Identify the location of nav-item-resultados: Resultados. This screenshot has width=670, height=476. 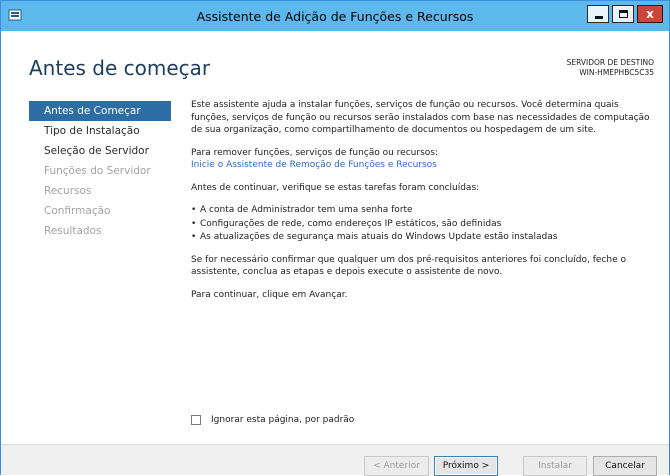
(73, 231).